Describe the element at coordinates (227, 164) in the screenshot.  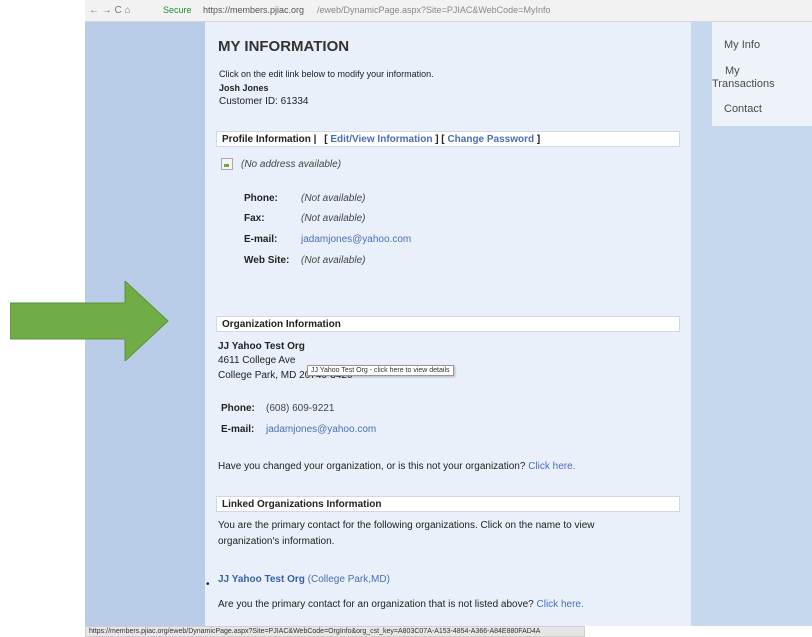
I see `broken-image-icon` at that location.